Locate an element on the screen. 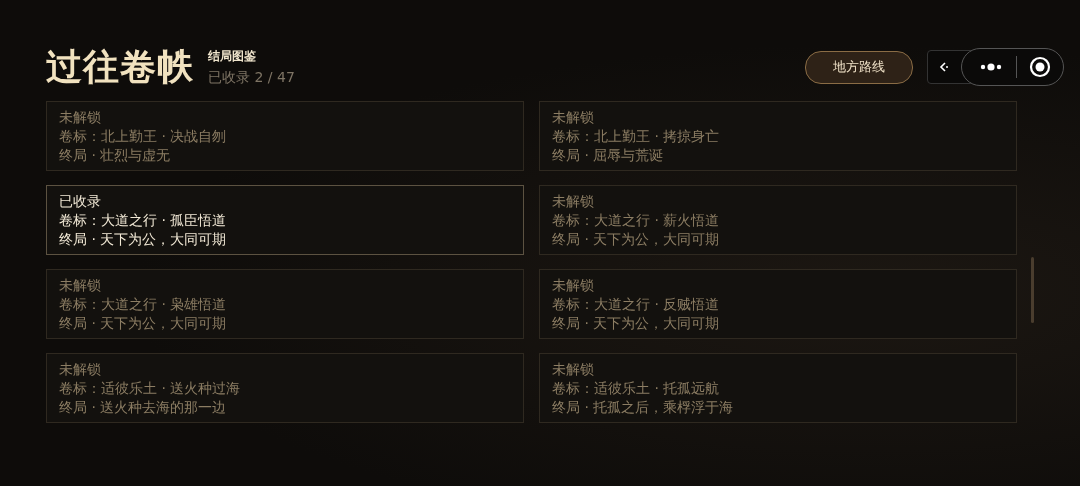 This screenshot has width=1080, height=486. ending-card: 未解锁 卷标：大道之行 · 枭雄悟道 终局 · 天下为公，大同可期 is located at coordinates (285, 304).